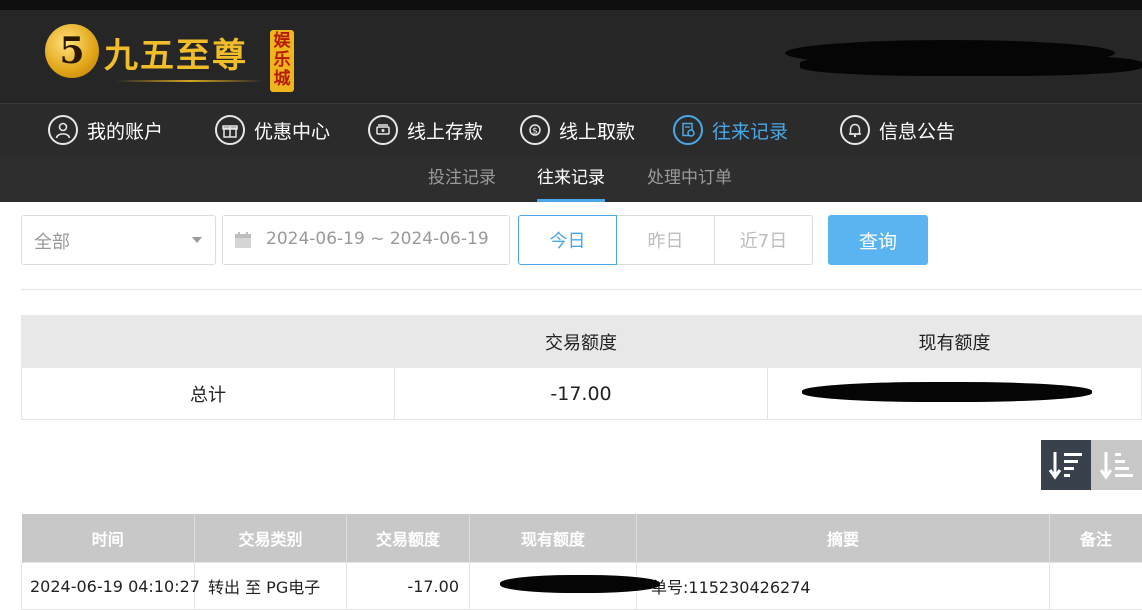  Describe the element at coordinates (52, 241) in the screenshot. I see `type-select-value: 全部` at that location.